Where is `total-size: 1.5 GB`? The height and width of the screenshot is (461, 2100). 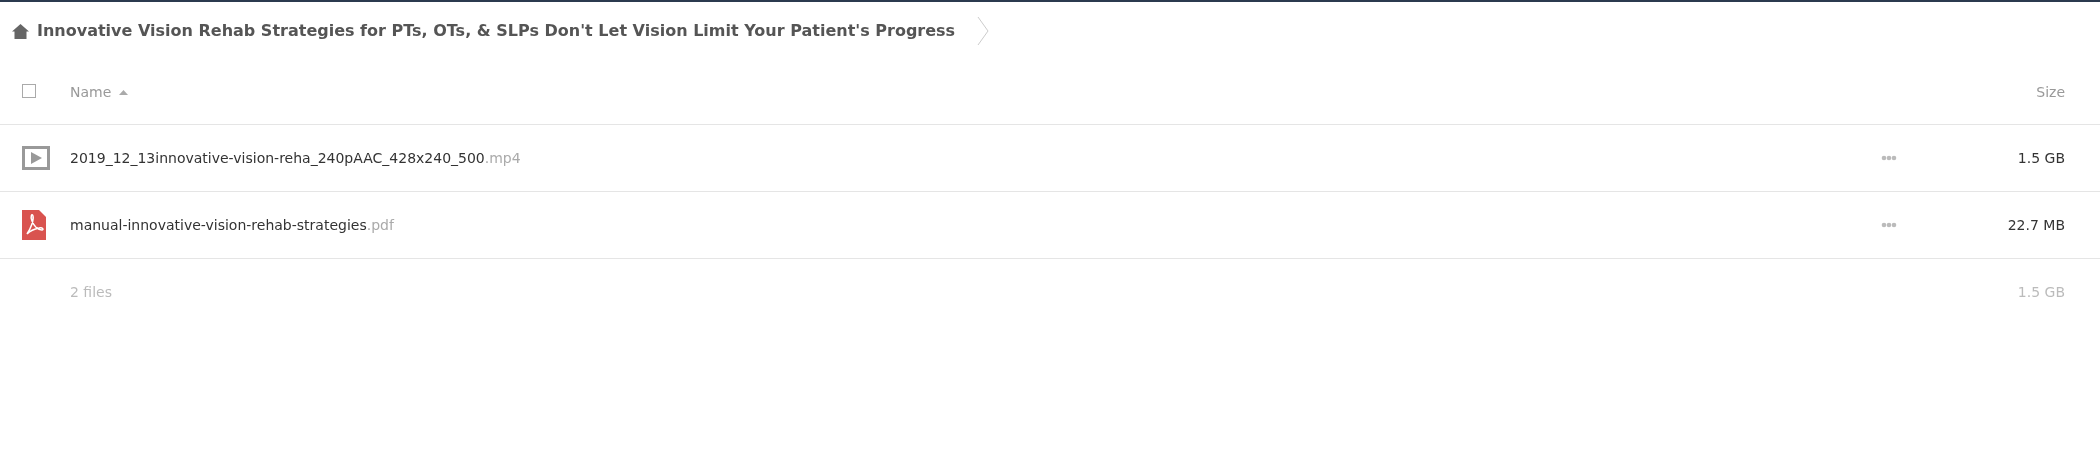 total-size: 1.5 GB is located at coordinates (2040, 292).